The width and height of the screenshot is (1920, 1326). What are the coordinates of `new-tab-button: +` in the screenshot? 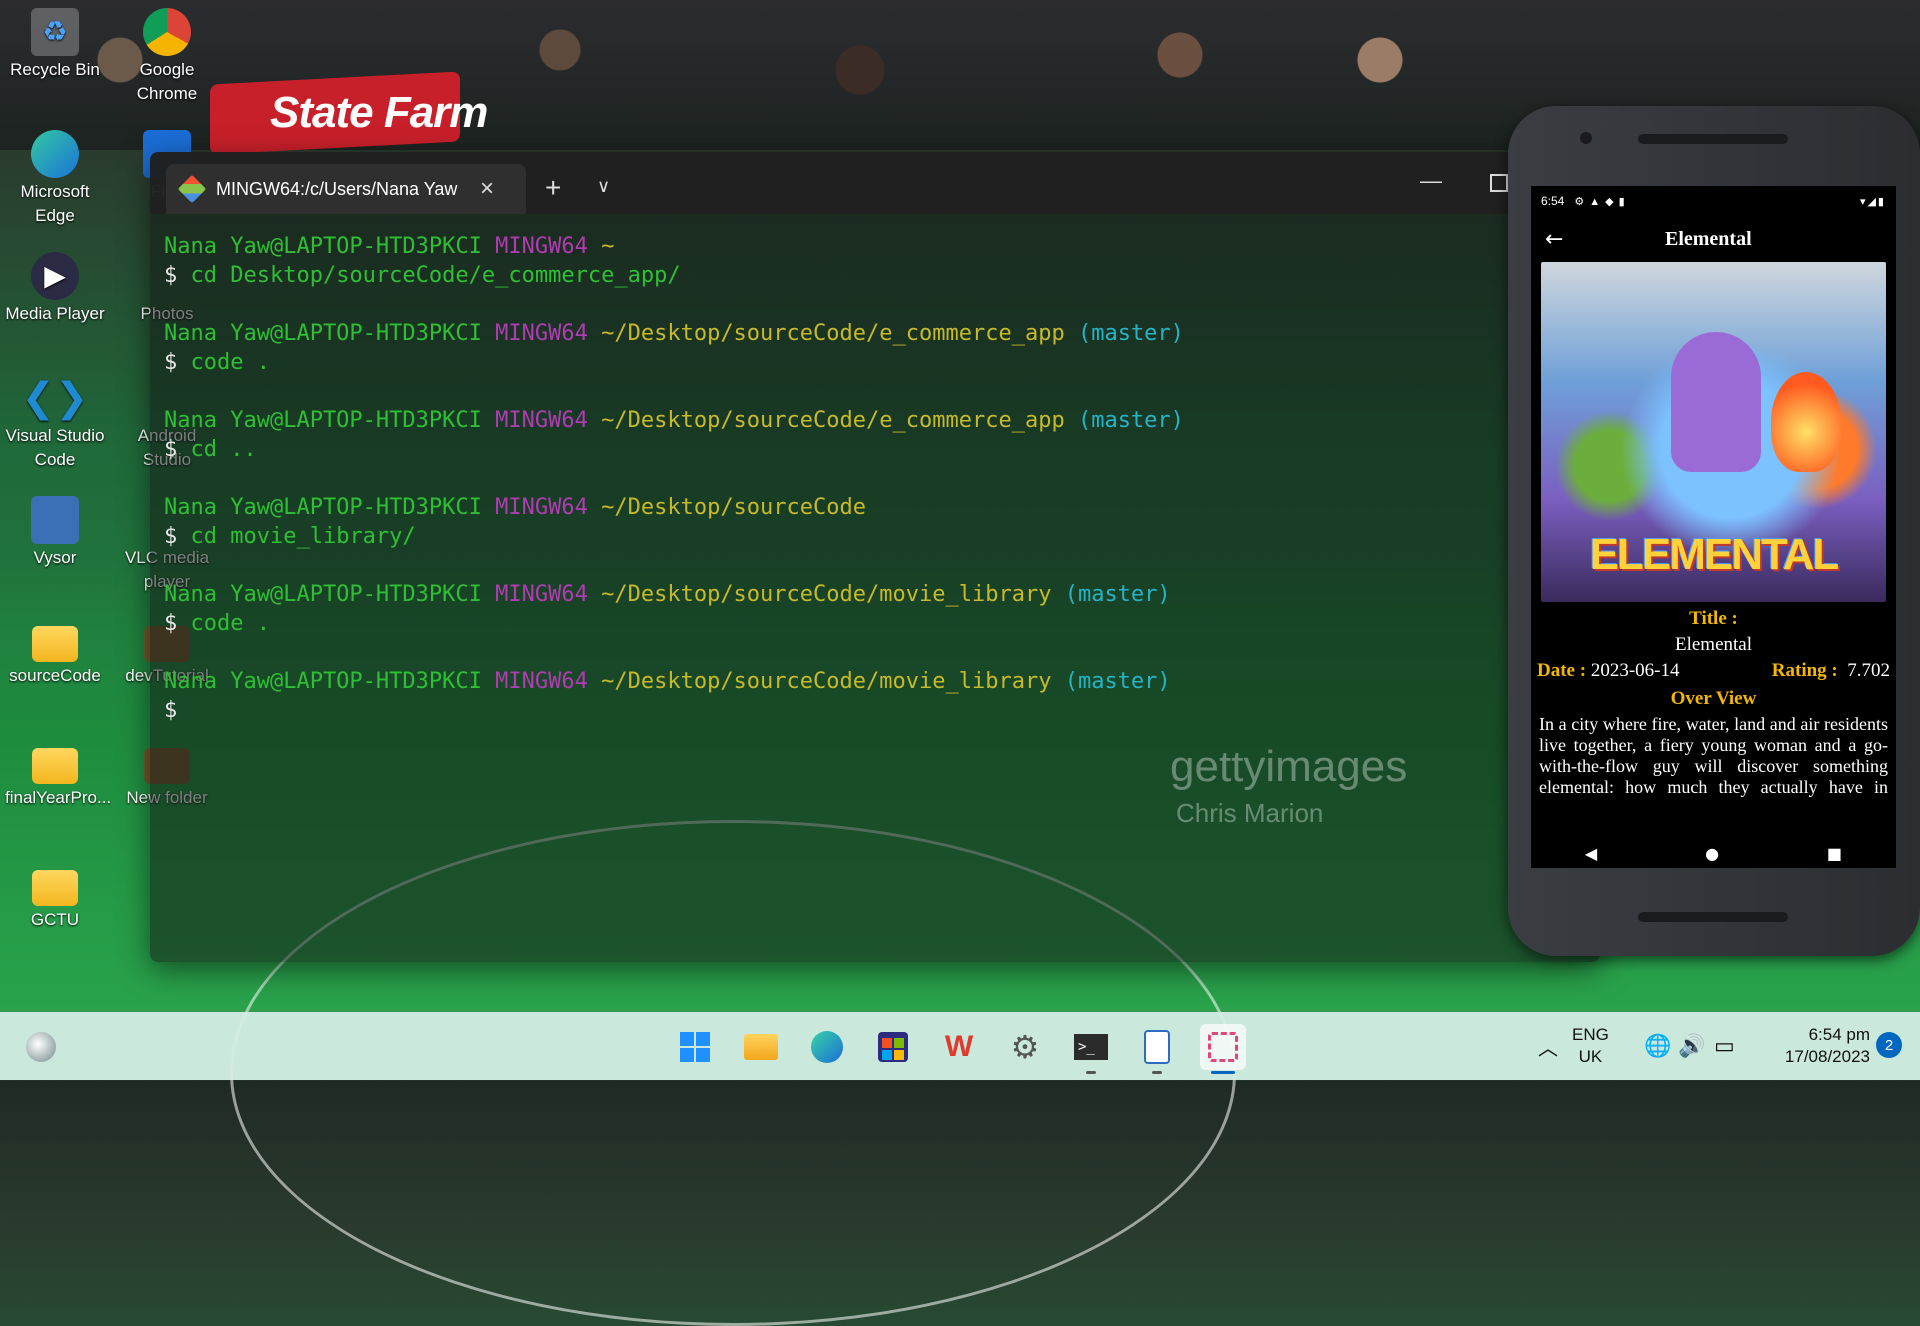 It's located at (553, 188).